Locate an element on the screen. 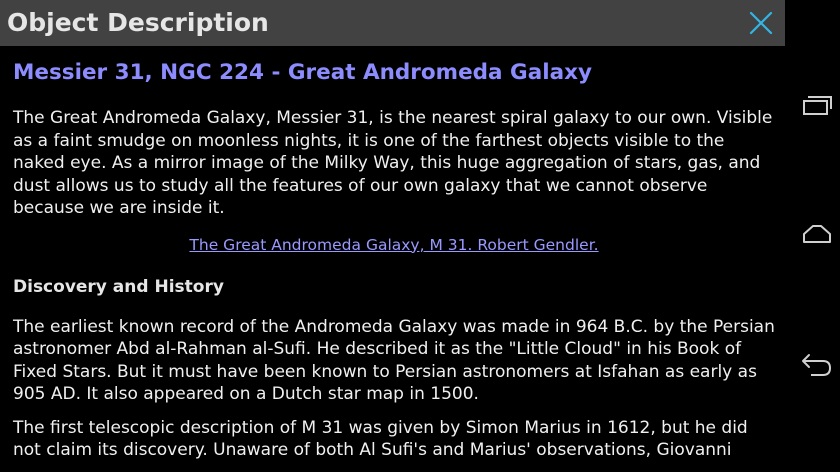  recent-apps-button is located at coordinates (813, 105).